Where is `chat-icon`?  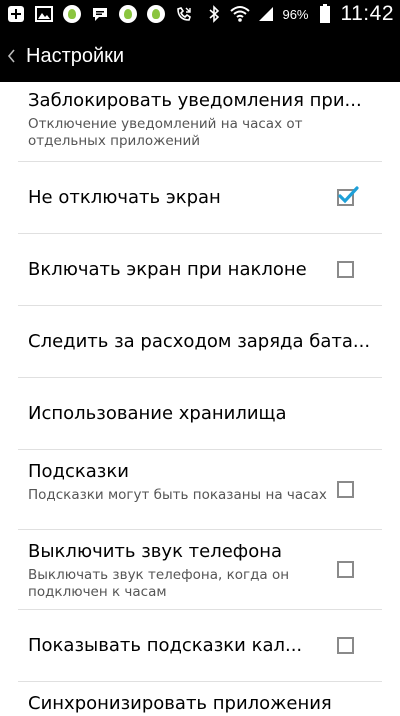 chat-icon is located at coordinates (100, 14).